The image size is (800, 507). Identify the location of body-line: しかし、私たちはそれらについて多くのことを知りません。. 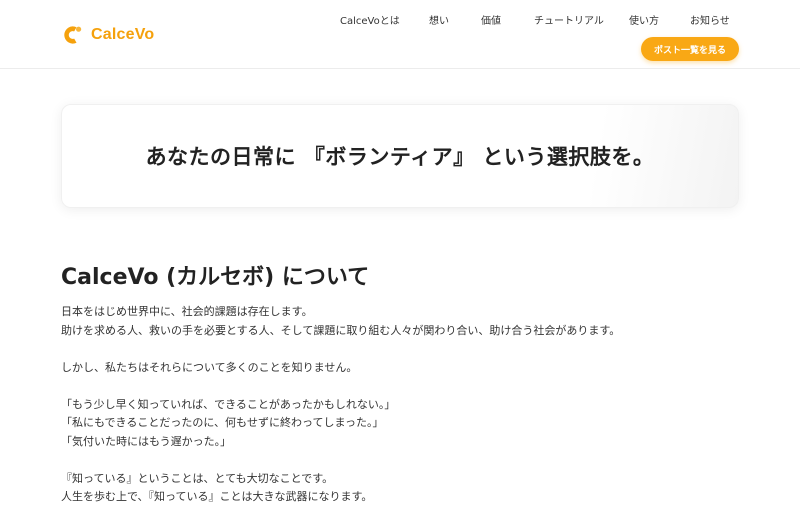
(209, 367).